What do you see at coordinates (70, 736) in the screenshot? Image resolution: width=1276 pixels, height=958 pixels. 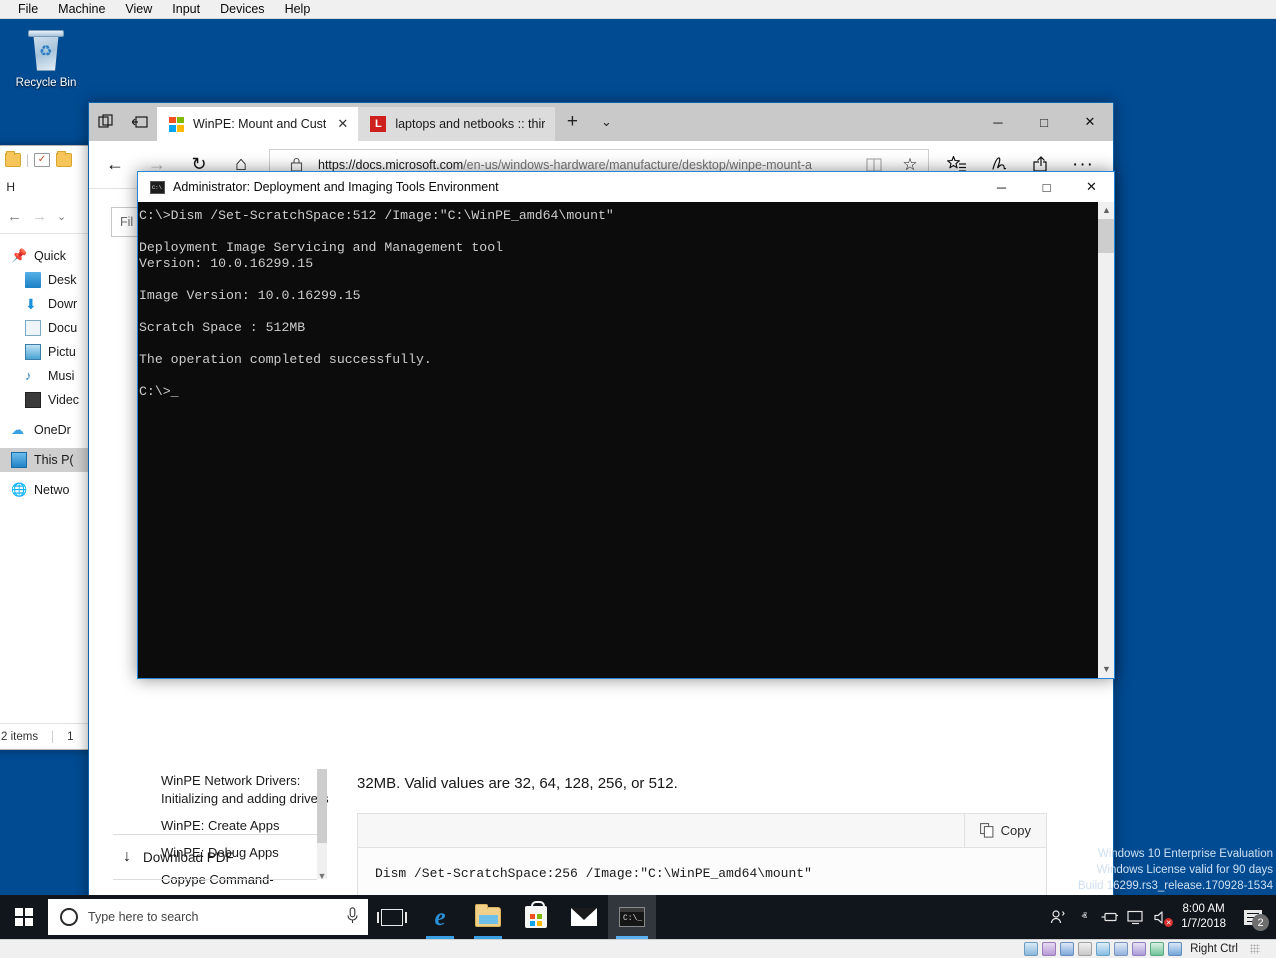 I see `selected-count: 1` at bounding box center [70, 736].